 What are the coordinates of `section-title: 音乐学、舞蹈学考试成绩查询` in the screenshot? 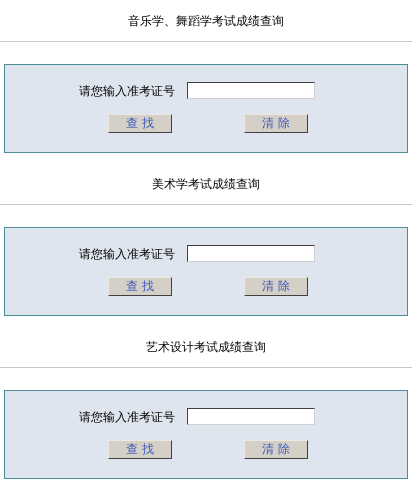 It's located at (206, 21).